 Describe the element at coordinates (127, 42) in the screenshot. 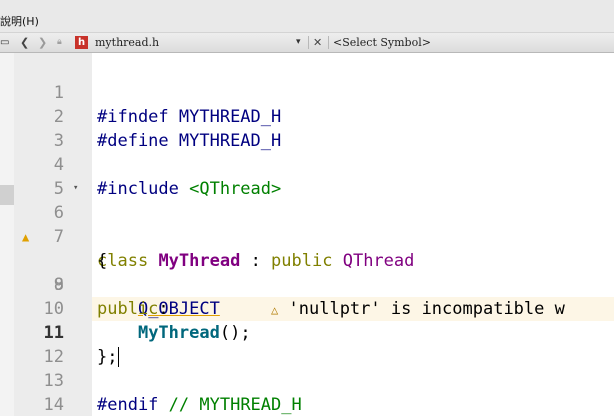

I see `open-file-name: mythread.h` at that location.